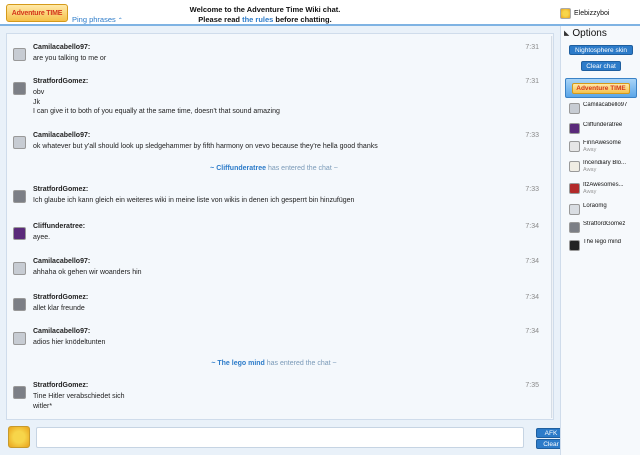  Describe the element at coordinates (302, 168) in the screenshot. I see `join-text: has entered the chat ~` at that location.